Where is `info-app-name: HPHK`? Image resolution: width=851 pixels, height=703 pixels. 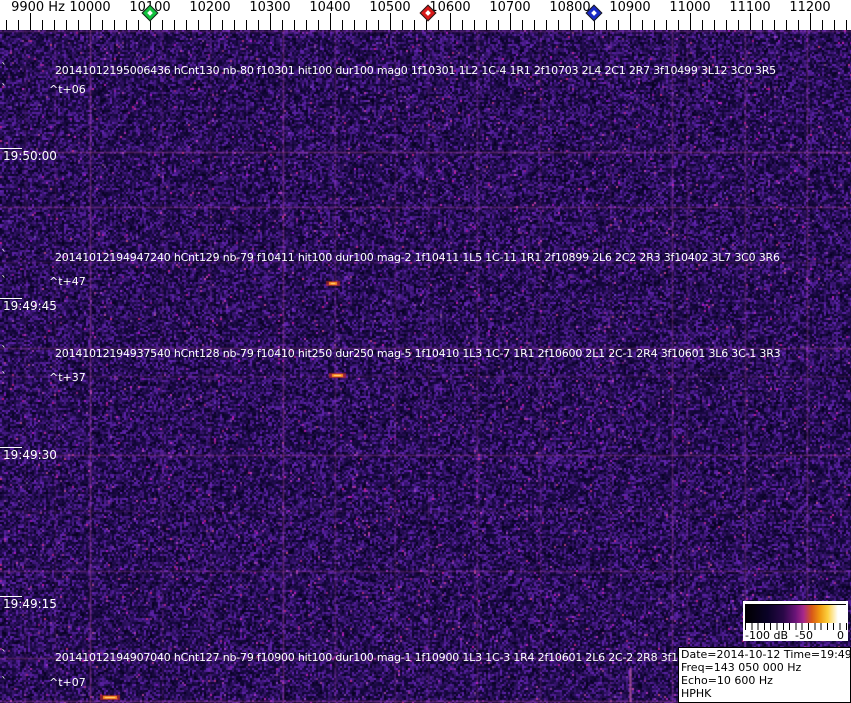
info-app-name: HPHK is located at coordinates (696, 693).